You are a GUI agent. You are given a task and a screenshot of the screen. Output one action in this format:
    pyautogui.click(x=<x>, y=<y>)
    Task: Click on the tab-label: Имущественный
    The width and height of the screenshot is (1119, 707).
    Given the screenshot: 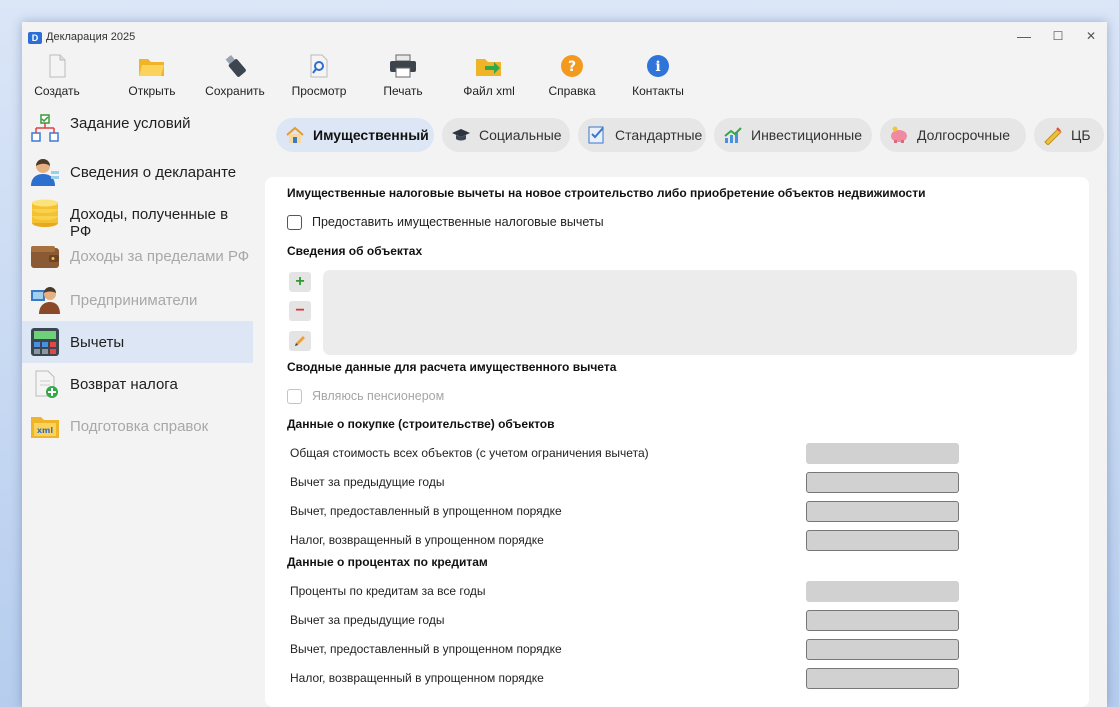 What is the action you would take?
    pyautogui.click(x=371, y=135)
    